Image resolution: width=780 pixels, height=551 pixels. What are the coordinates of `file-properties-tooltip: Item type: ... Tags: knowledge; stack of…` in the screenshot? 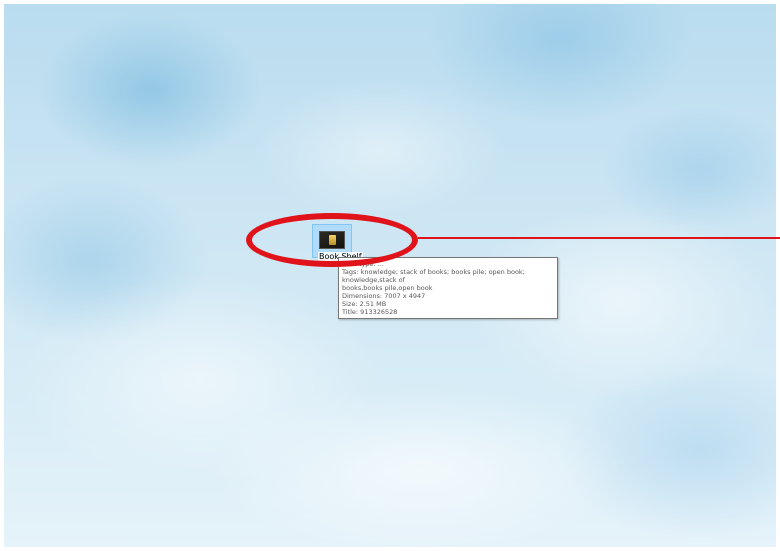 It's located at (448, 288).